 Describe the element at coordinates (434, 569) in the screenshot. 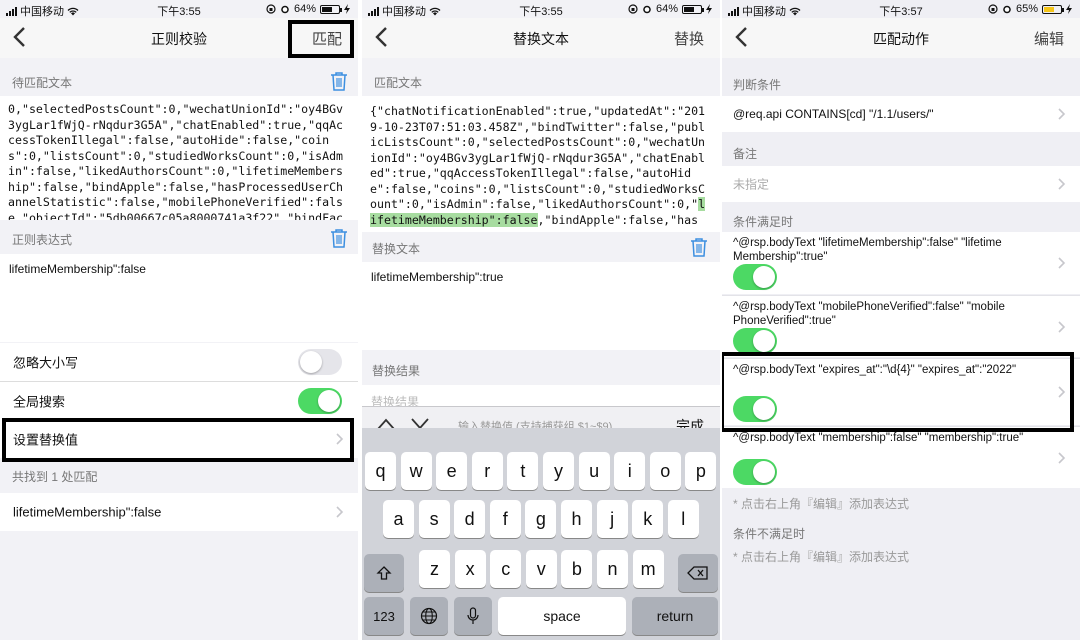

I see `key-z: z` at that location.